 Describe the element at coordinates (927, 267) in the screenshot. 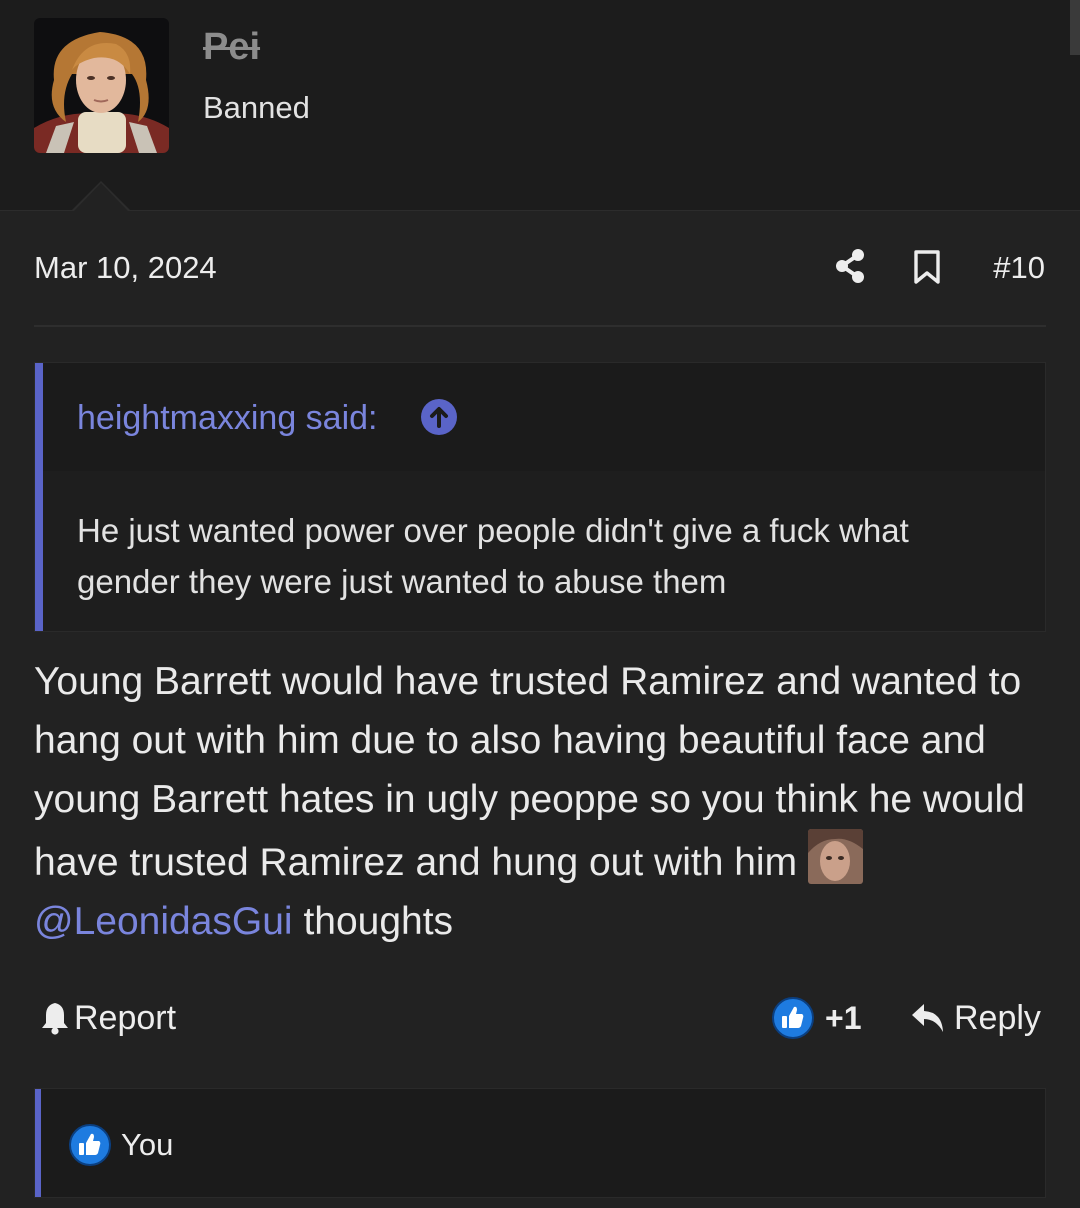

I see `bookmark-icon` at that location.